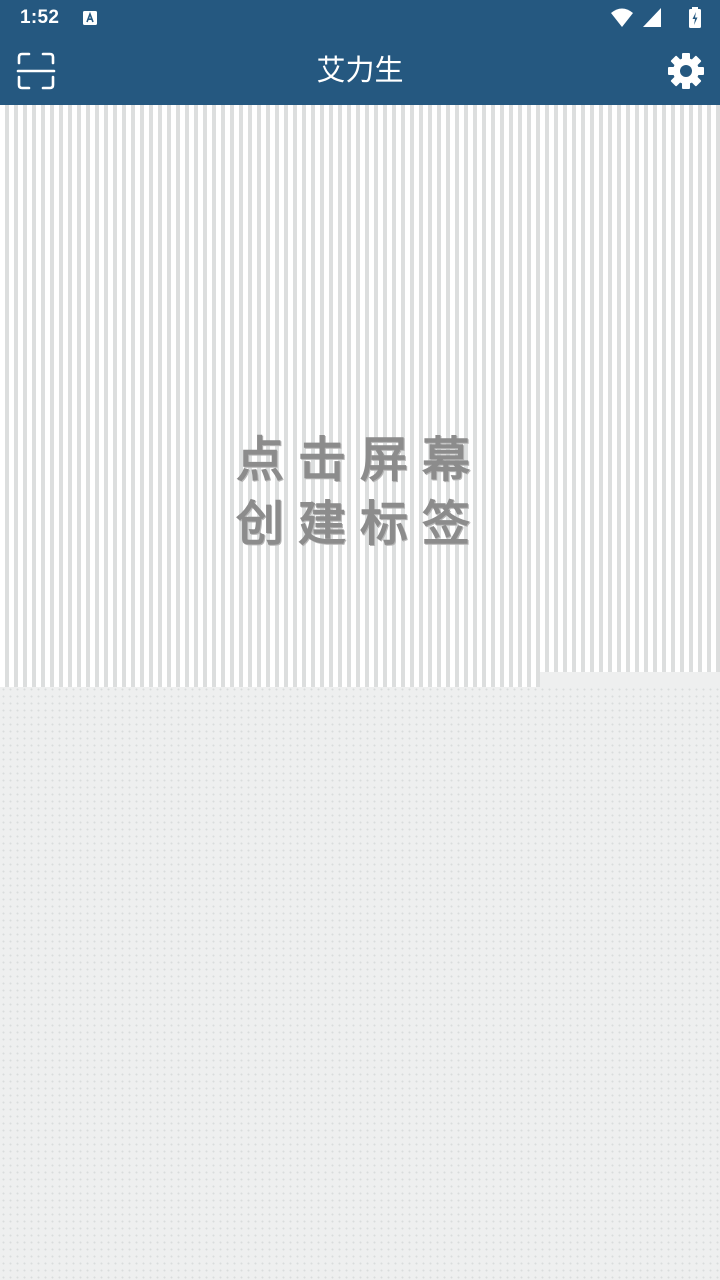 The height and width of the screenshot is (1280, 720). I want to click on page-title: 艾力生, so click(360, 70).